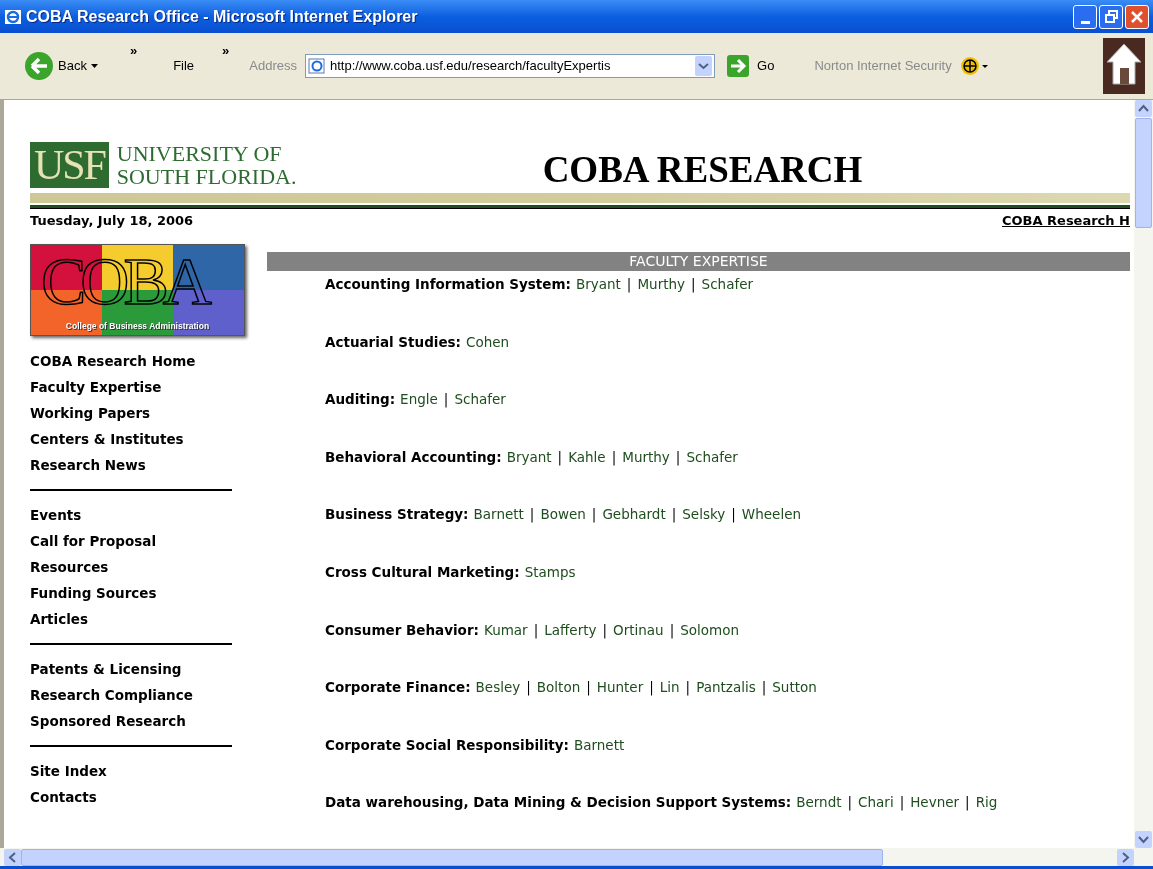  I want to click on scroll-left-icon, so click(12, 857).